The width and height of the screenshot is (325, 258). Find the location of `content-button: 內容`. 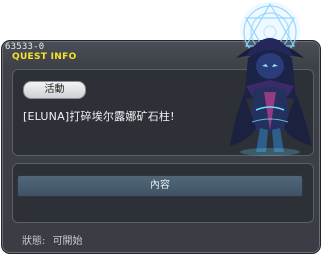

content-button: 內容 is located at coordinates (160, 186).